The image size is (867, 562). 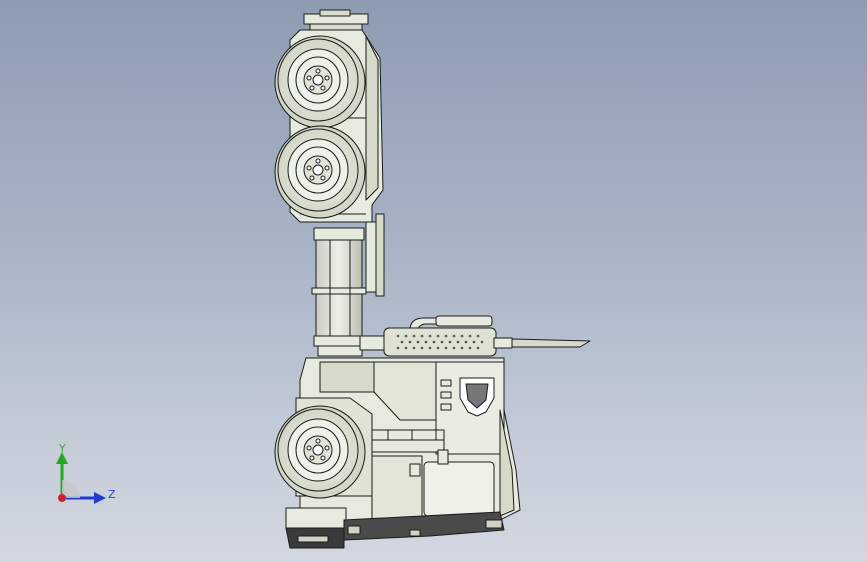 What do you see at coordinates (320, 452) in the screenshot?
I see `wheel-lower` at bounding box center [320, 452].